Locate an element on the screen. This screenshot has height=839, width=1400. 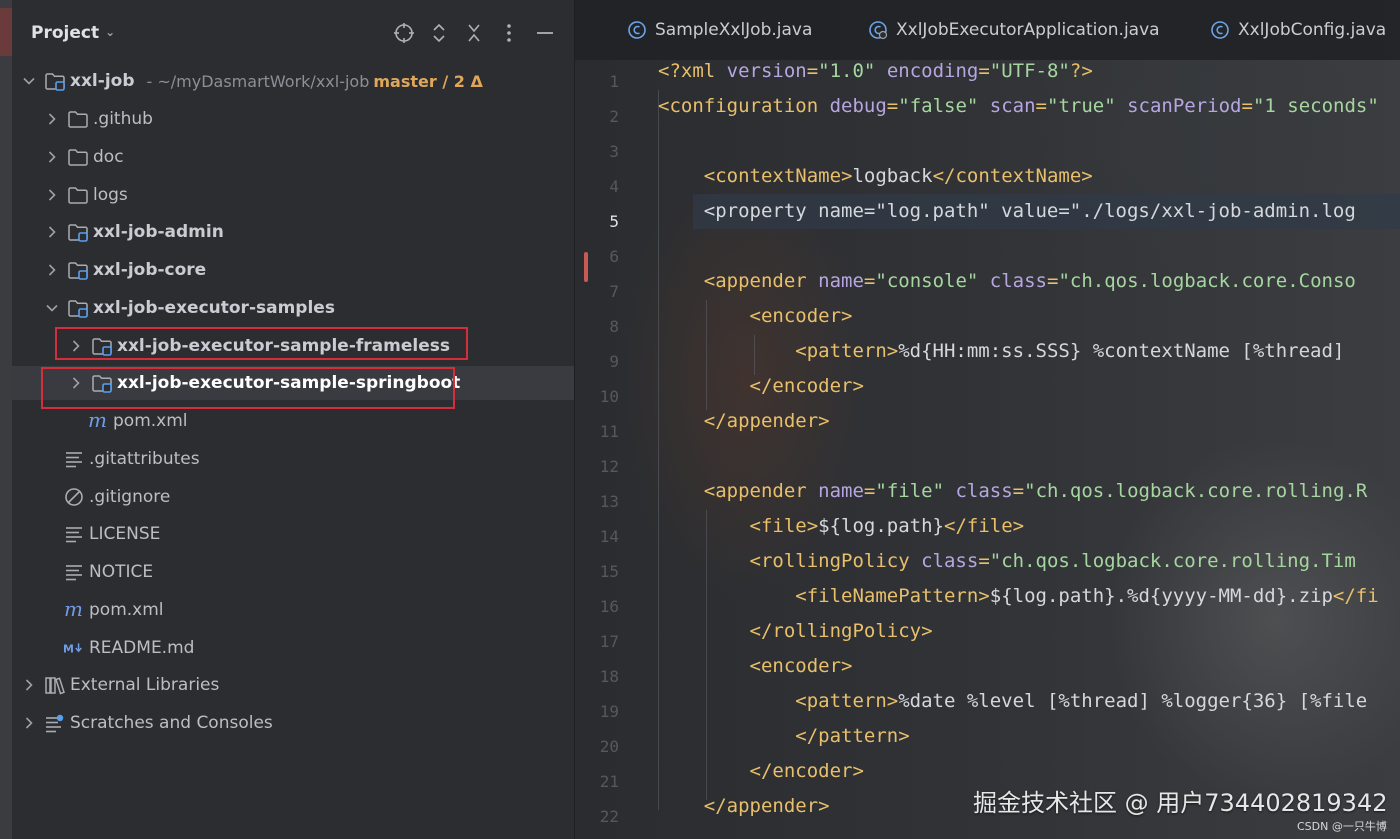
tree-item-label: NOTICE is located at coordinates (121, 572).